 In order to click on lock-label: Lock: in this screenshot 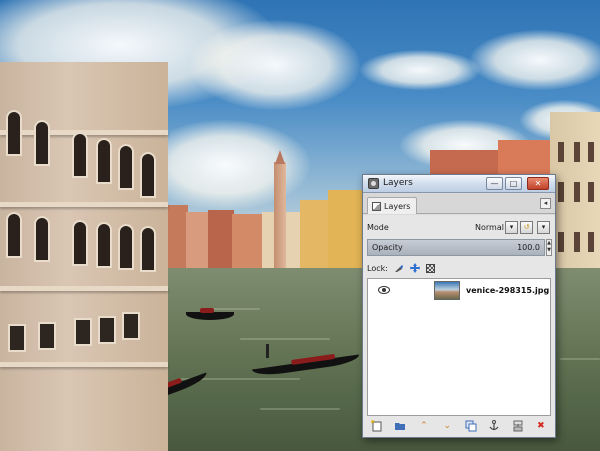, I will do `click(377, 268)`.